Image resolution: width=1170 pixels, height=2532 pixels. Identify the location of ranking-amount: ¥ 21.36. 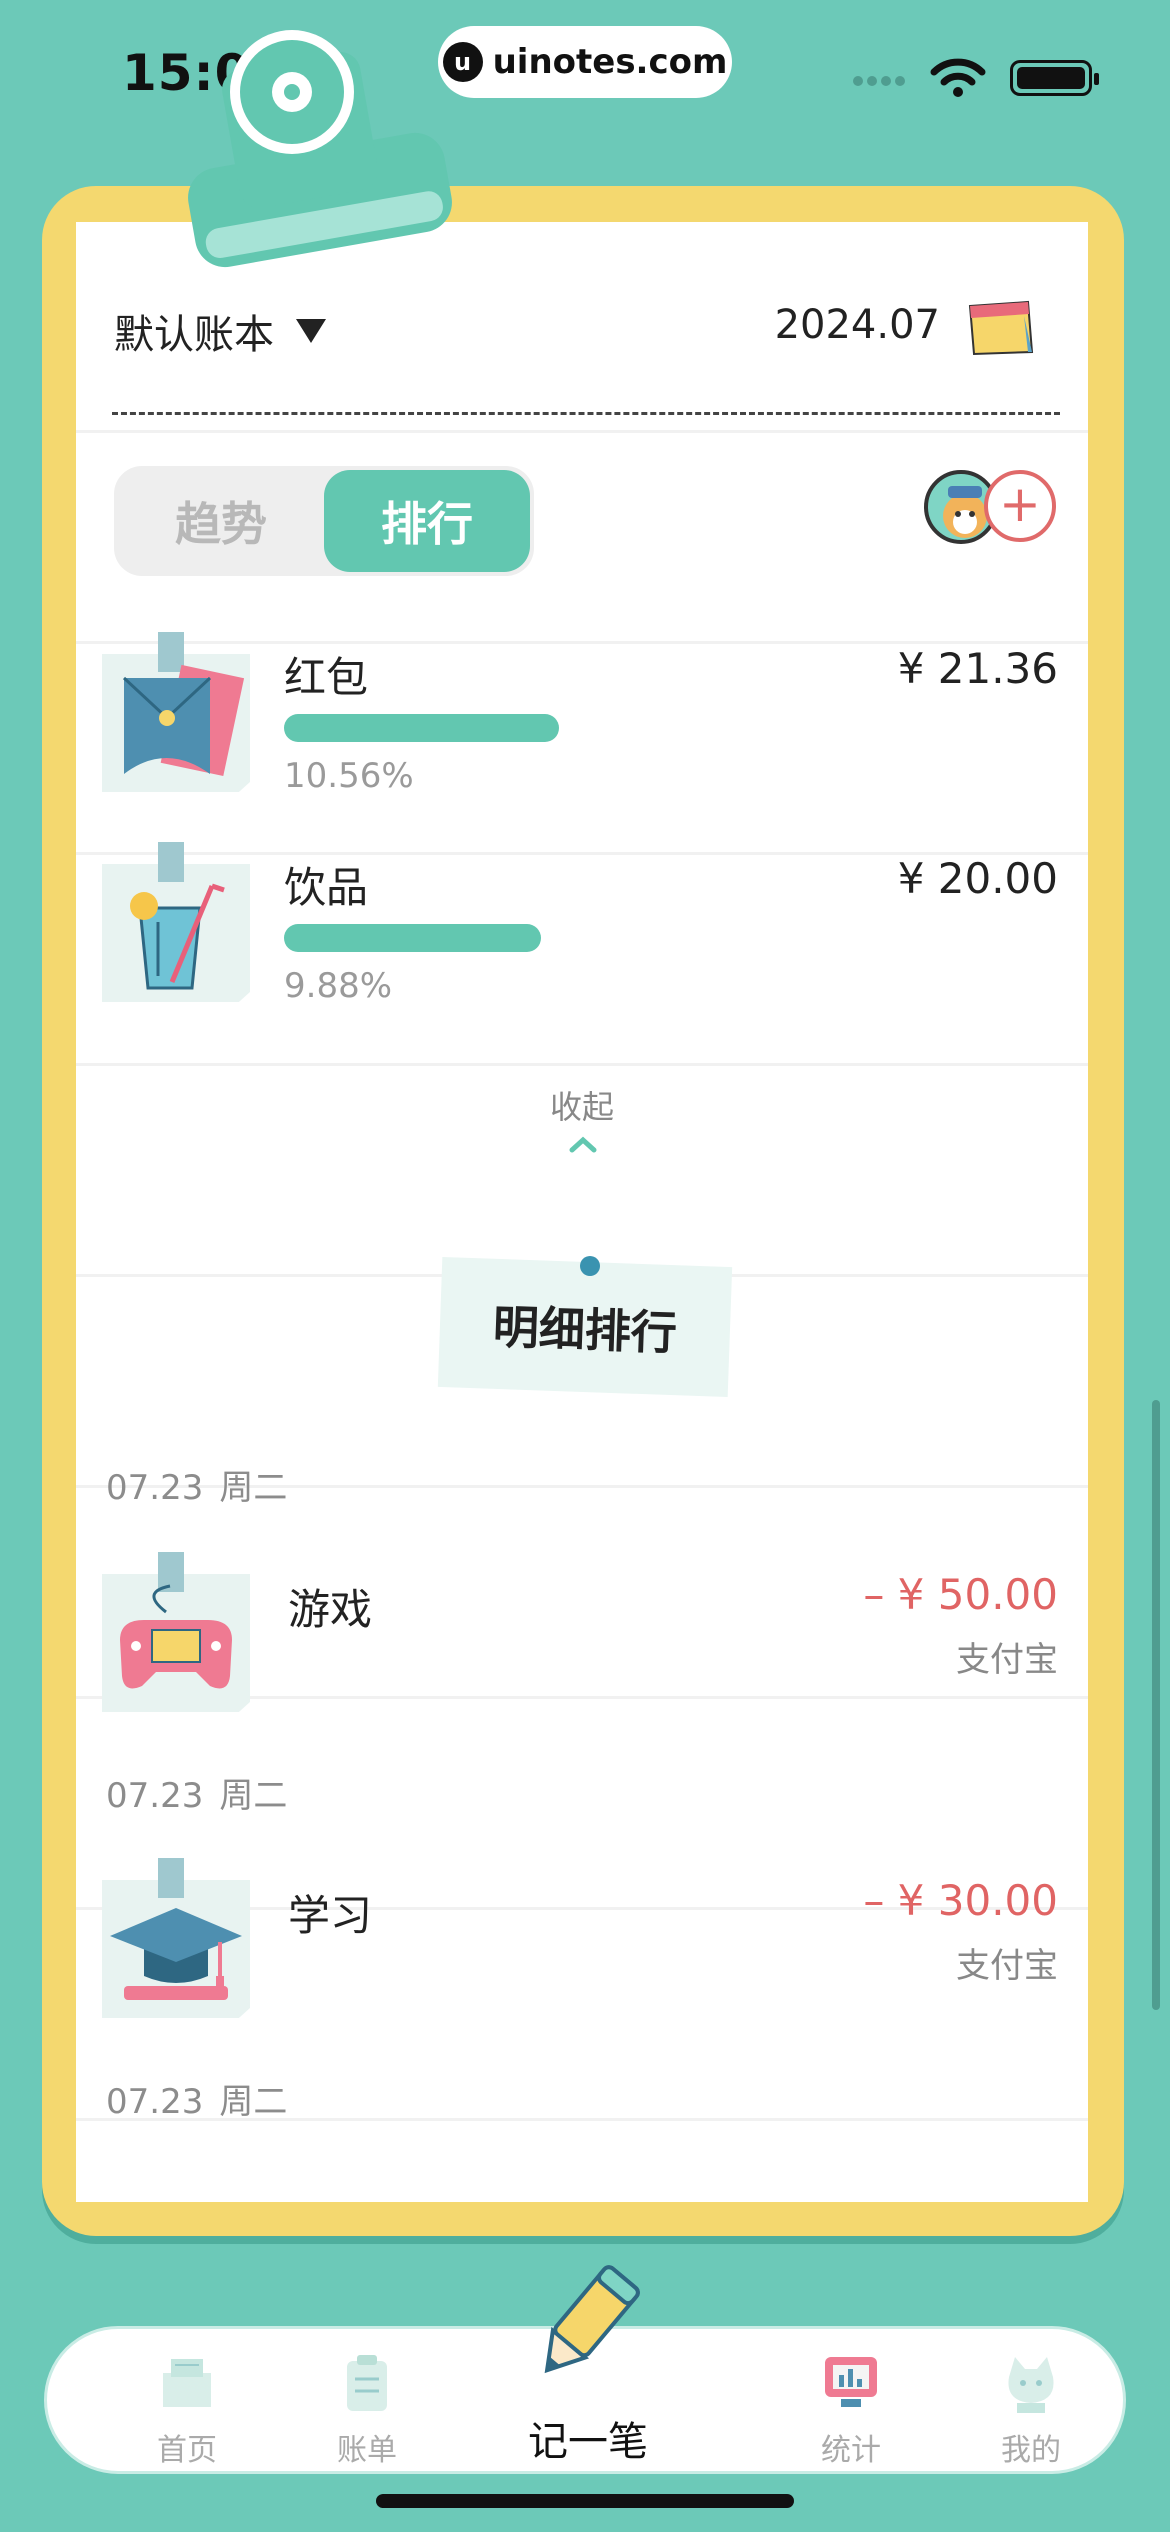
(977, 668).